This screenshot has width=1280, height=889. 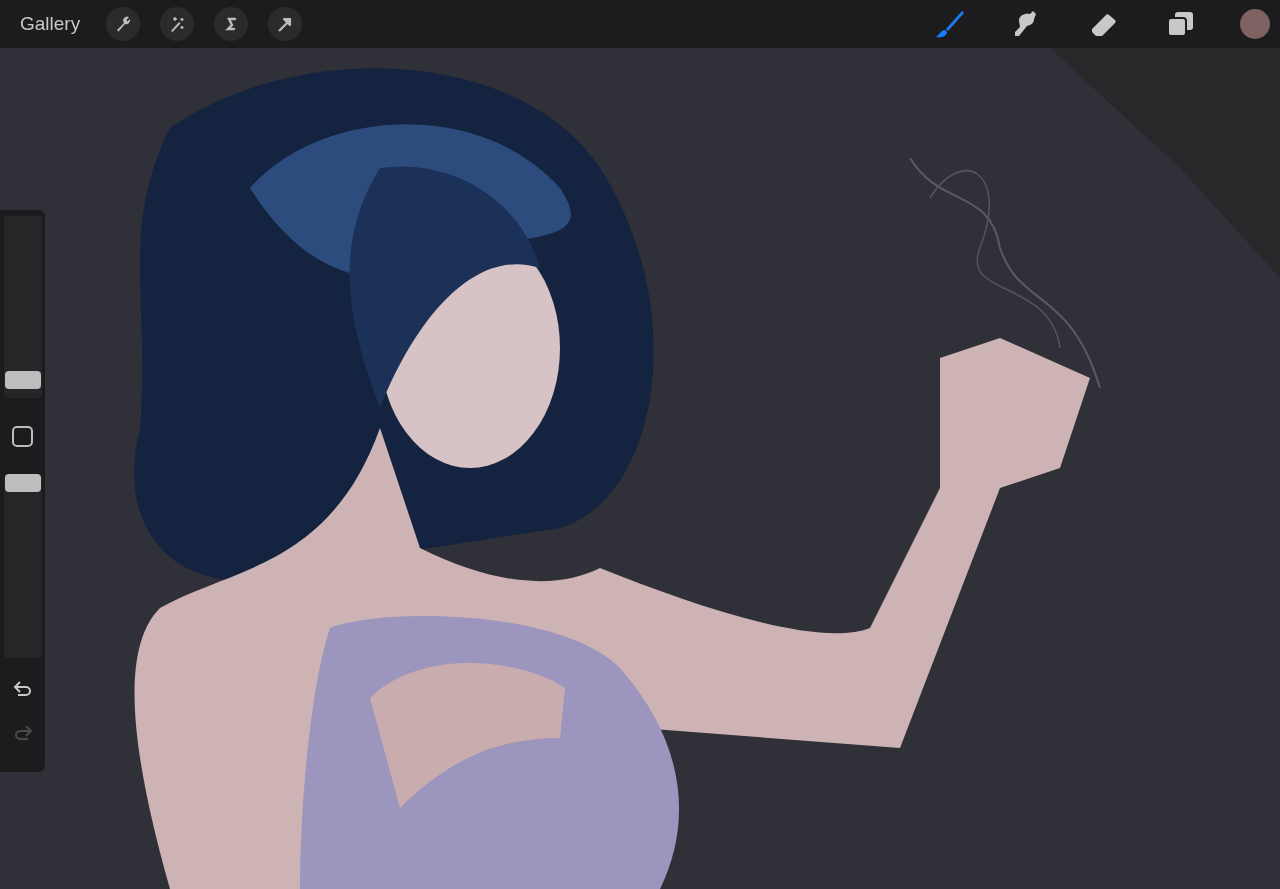 What do you see at coordinates (123, 24) in the screenshot?
I see `wrench-button` at bounding box center [123, 24].